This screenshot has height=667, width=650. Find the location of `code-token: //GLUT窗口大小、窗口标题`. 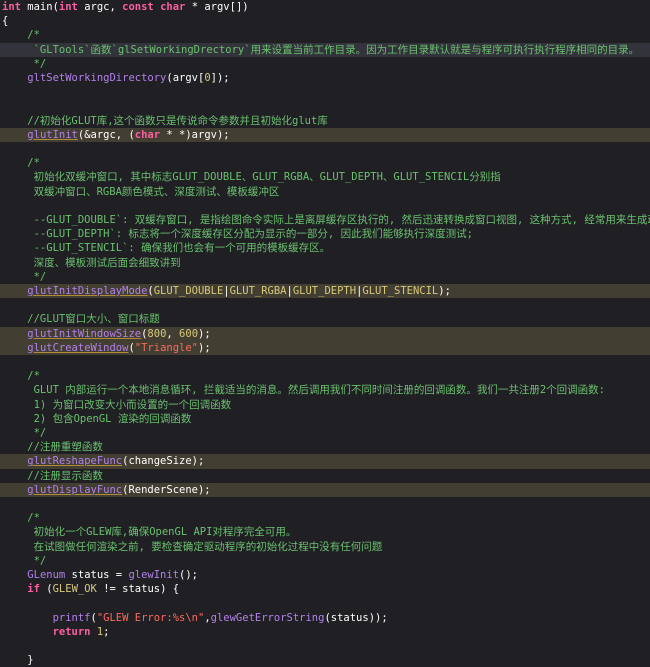

code-token: //GLUT窗口大小、窗口标题 is located at coordinates (81, 319).